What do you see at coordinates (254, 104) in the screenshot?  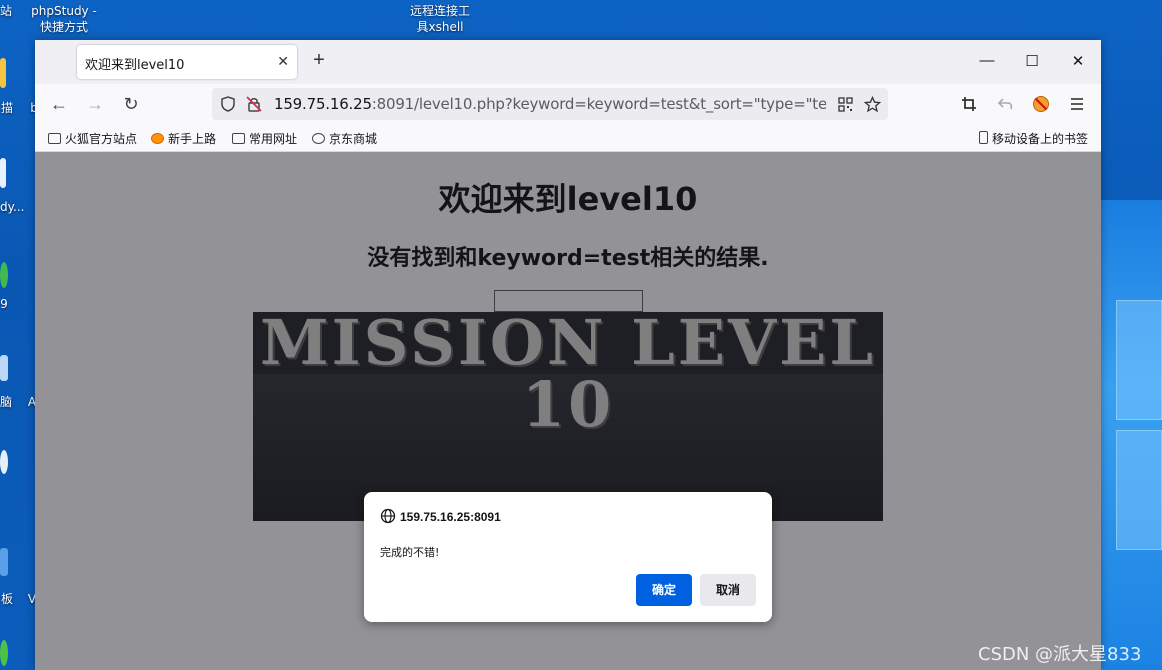 I see `insecure-lock-icon` at bounding box center [254, 104].